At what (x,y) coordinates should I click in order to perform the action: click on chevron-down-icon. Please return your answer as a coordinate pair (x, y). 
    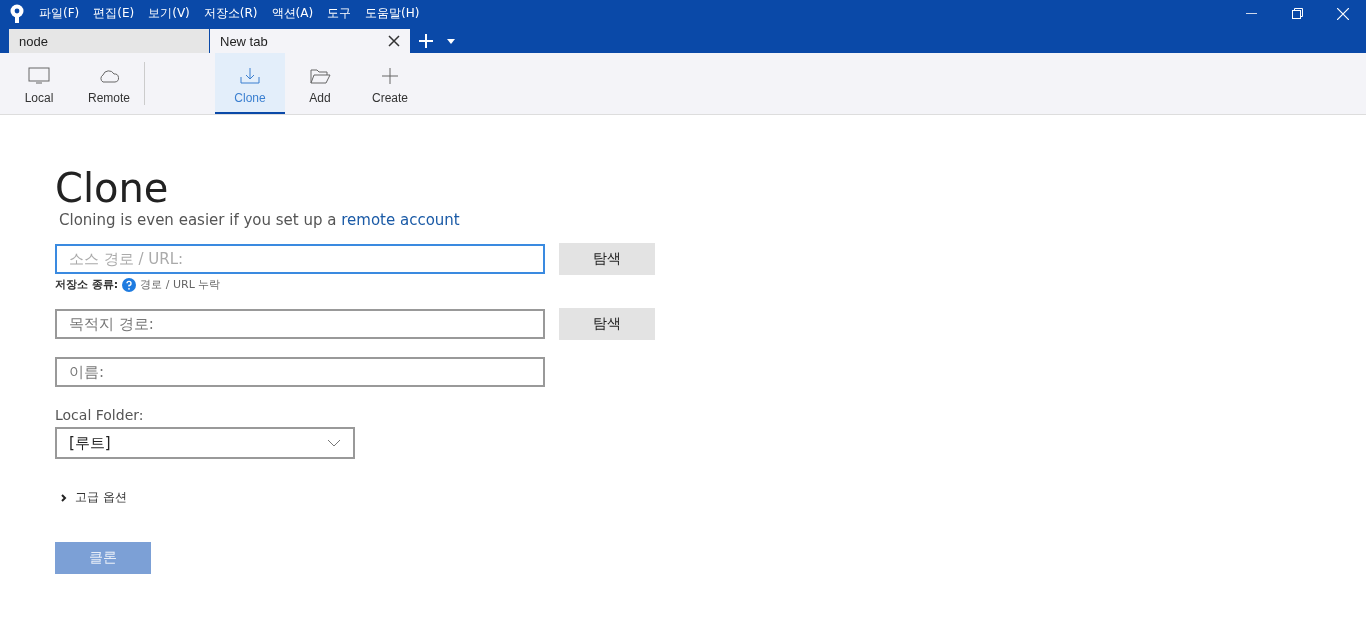
    Looking at the image, I should click on (334, 443).